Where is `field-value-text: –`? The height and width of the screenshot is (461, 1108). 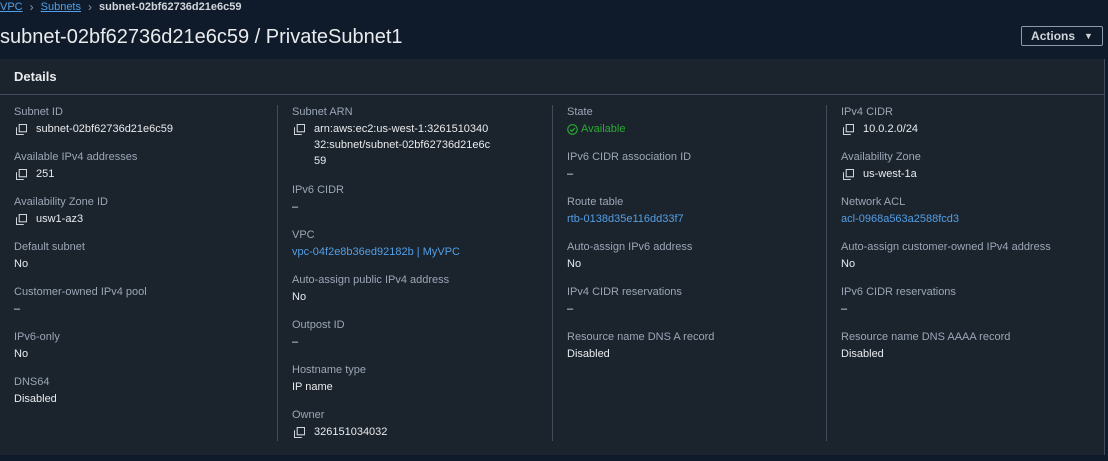
field-value-text: – is located at coordinates (295, 207).